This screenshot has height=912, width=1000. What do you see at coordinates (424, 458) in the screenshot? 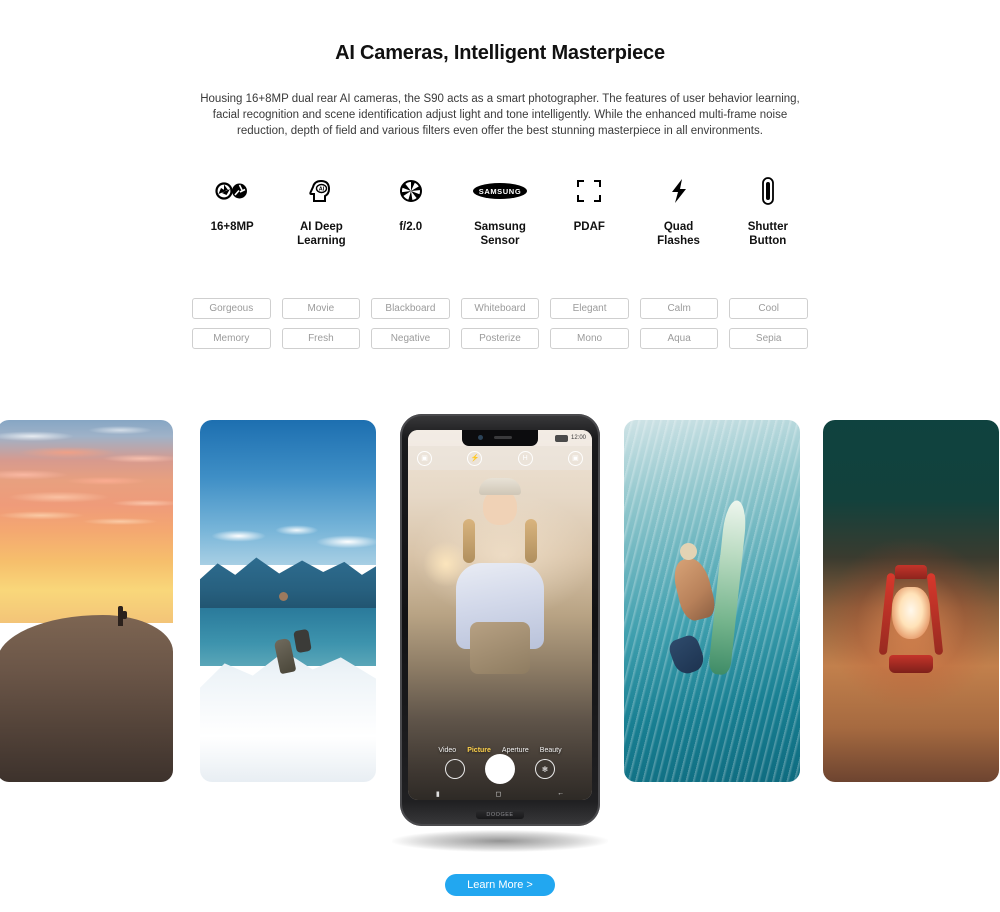
I see `scene-mode-icon: ▣` at bounding box center [424, 458].